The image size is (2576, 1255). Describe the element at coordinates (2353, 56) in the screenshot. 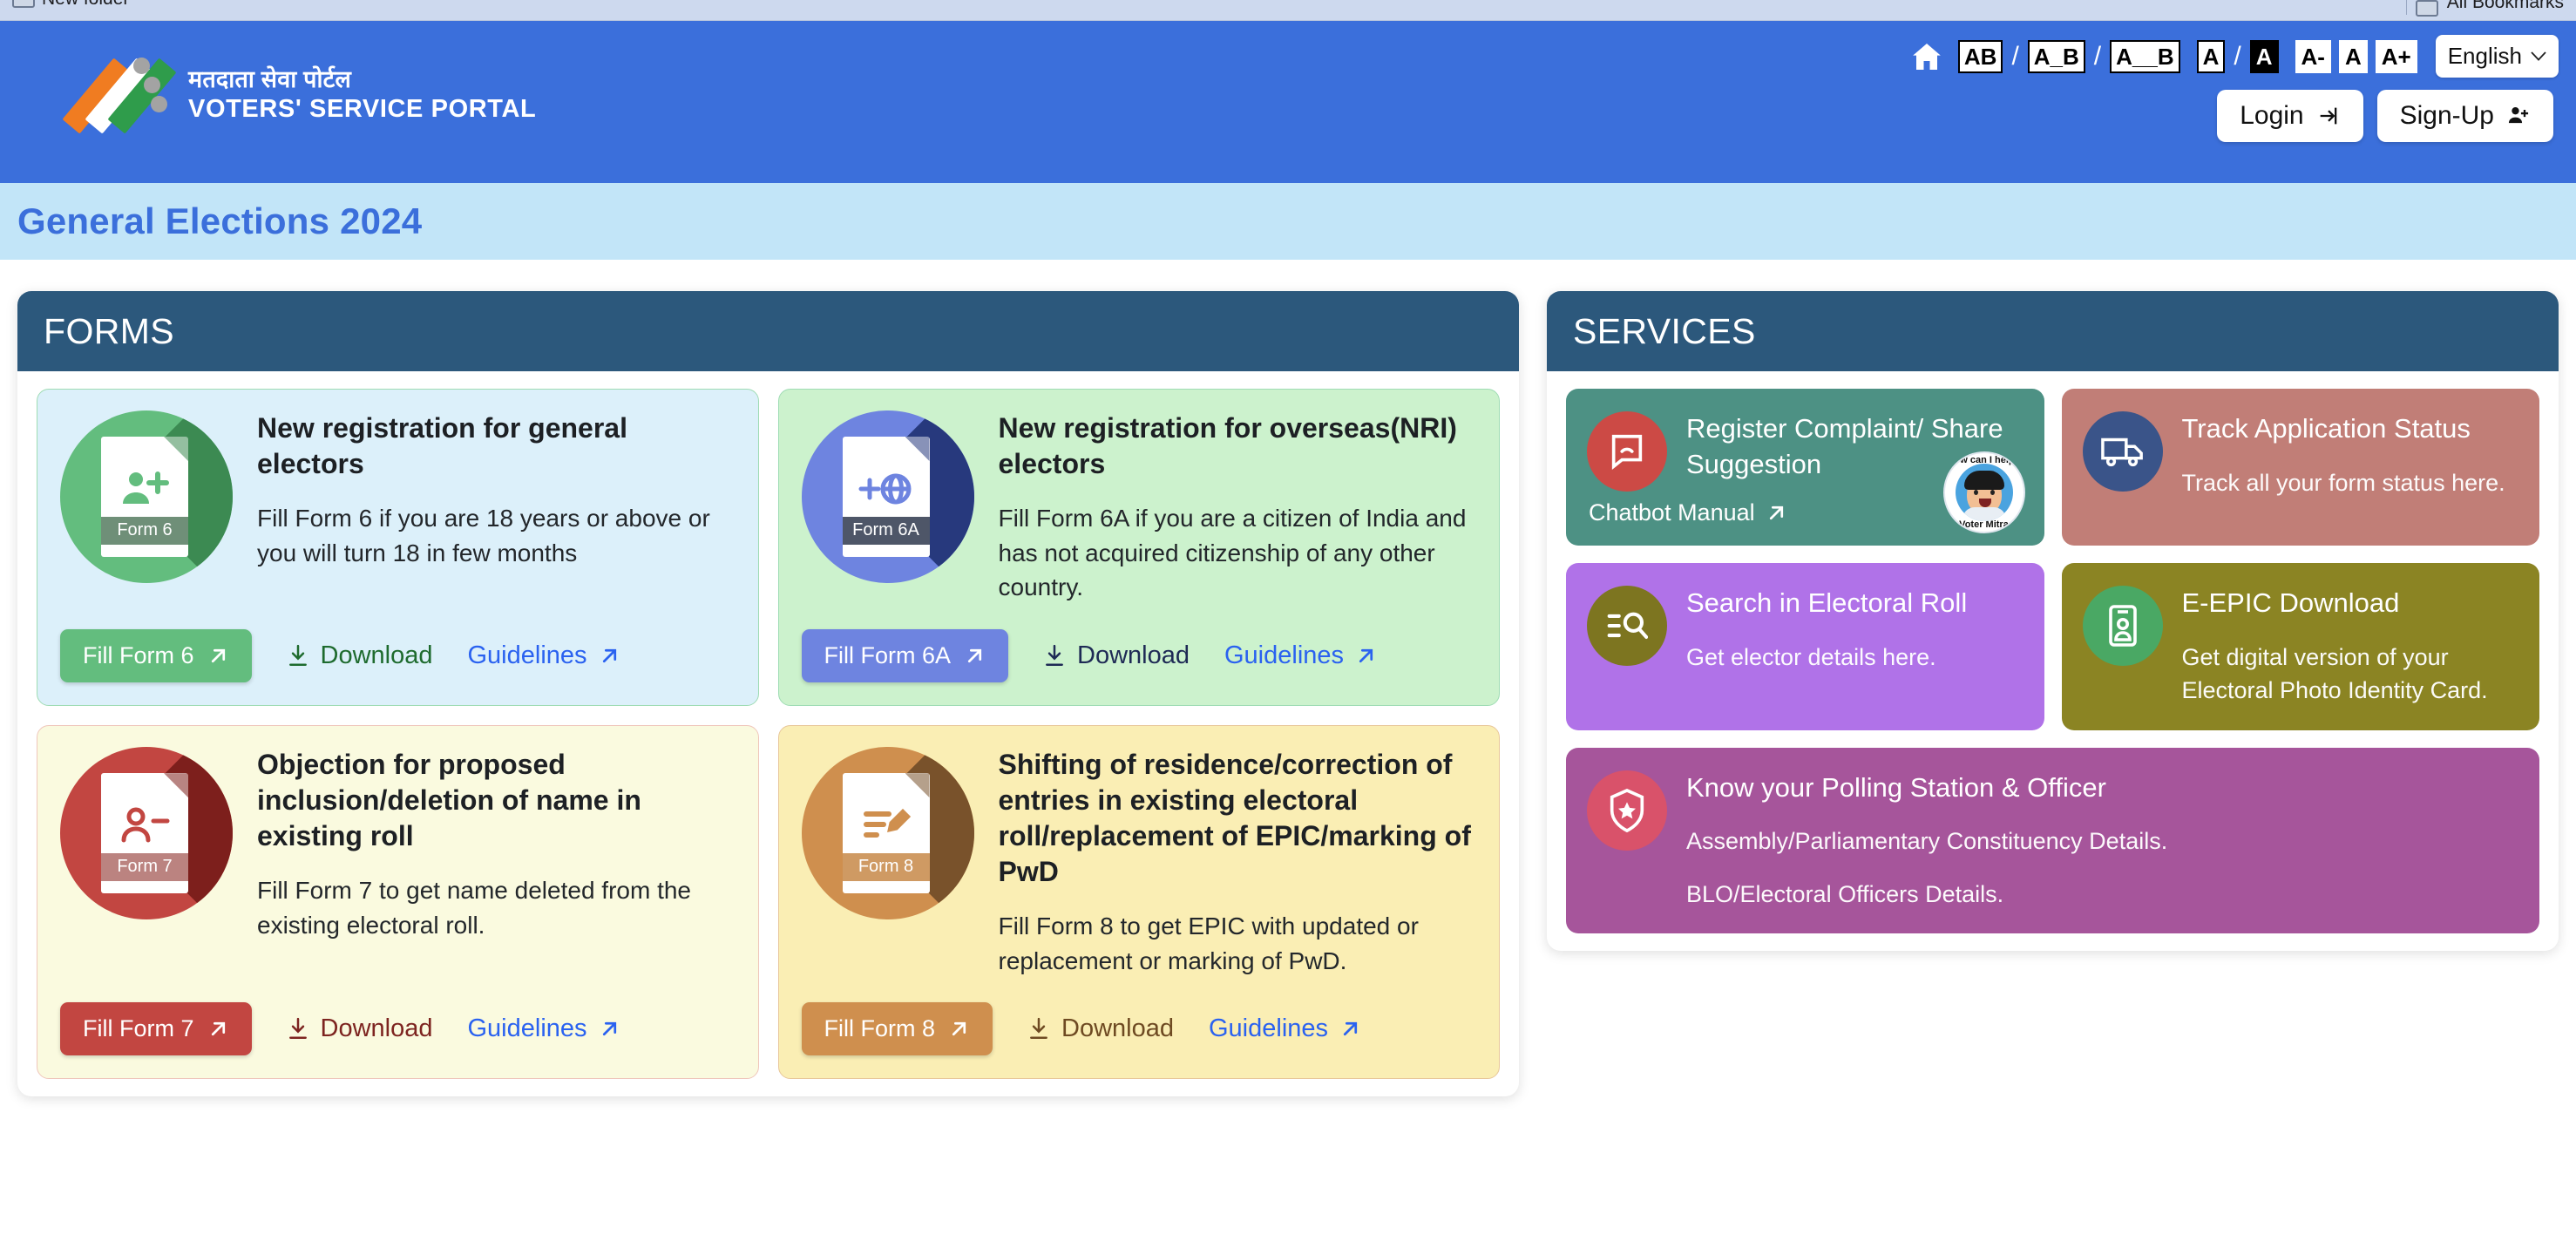

I see `font-size-reset-button: A` at that location.